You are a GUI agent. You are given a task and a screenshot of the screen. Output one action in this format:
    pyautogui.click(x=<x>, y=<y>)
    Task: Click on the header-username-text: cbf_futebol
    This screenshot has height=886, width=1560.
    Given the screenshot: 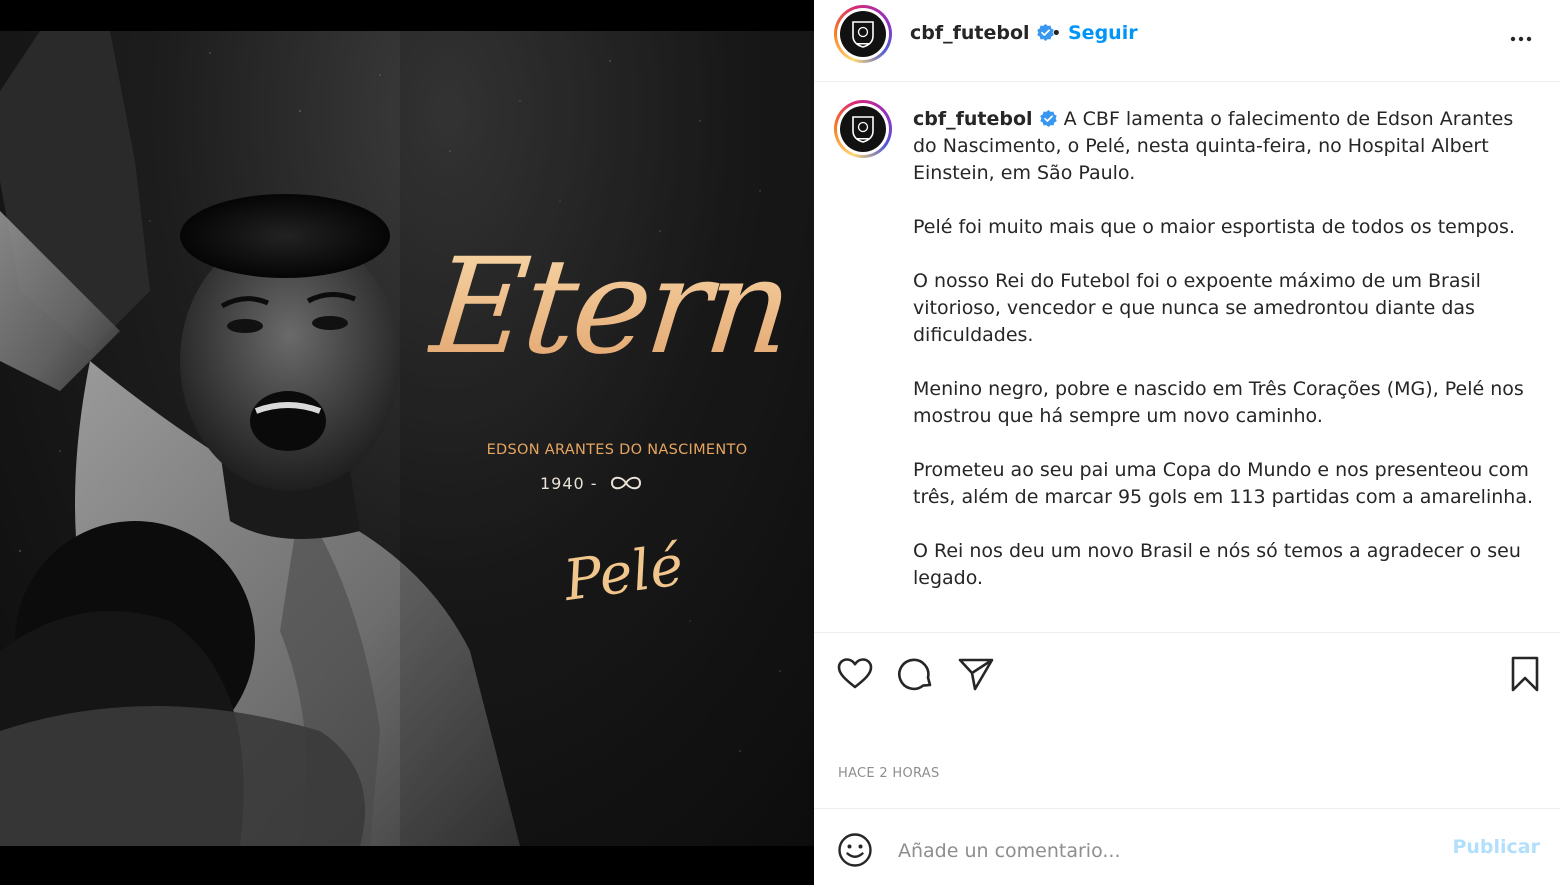 What is the action you would take?
    pyautogui.click(x=970, y=33)
    